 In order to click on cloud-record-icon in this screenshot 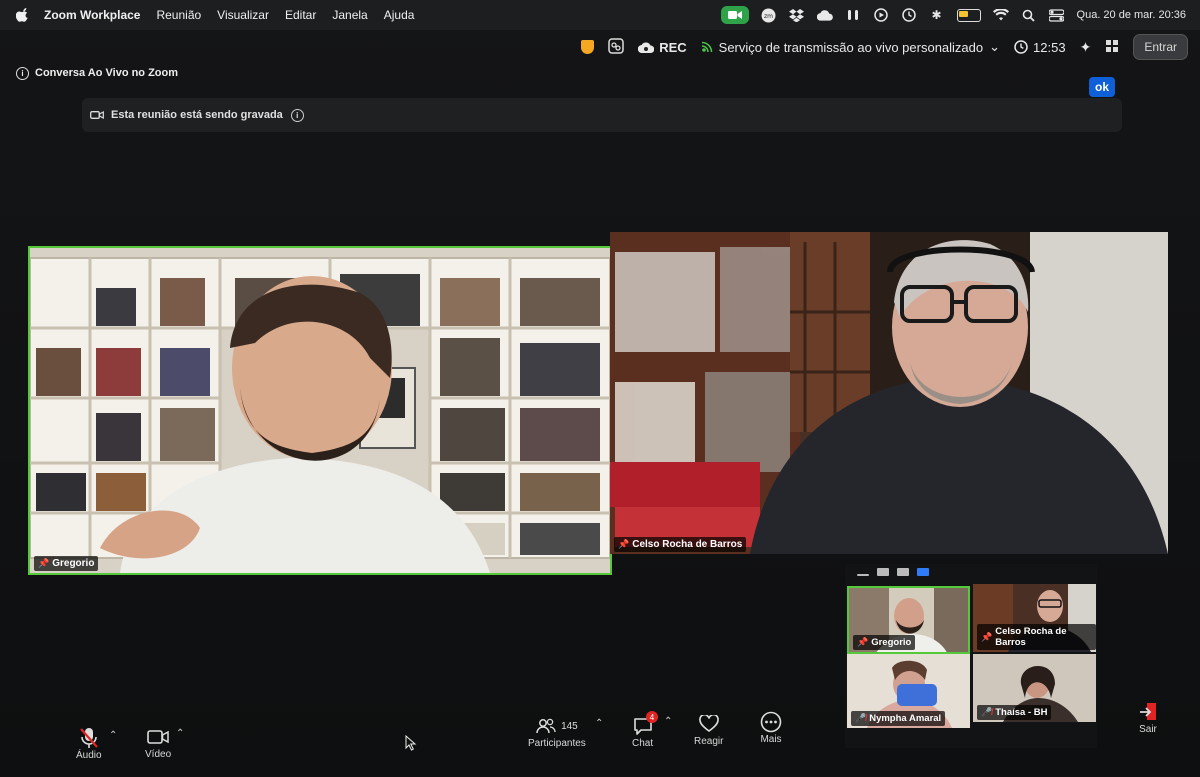, I will do `click(646, 47)`.